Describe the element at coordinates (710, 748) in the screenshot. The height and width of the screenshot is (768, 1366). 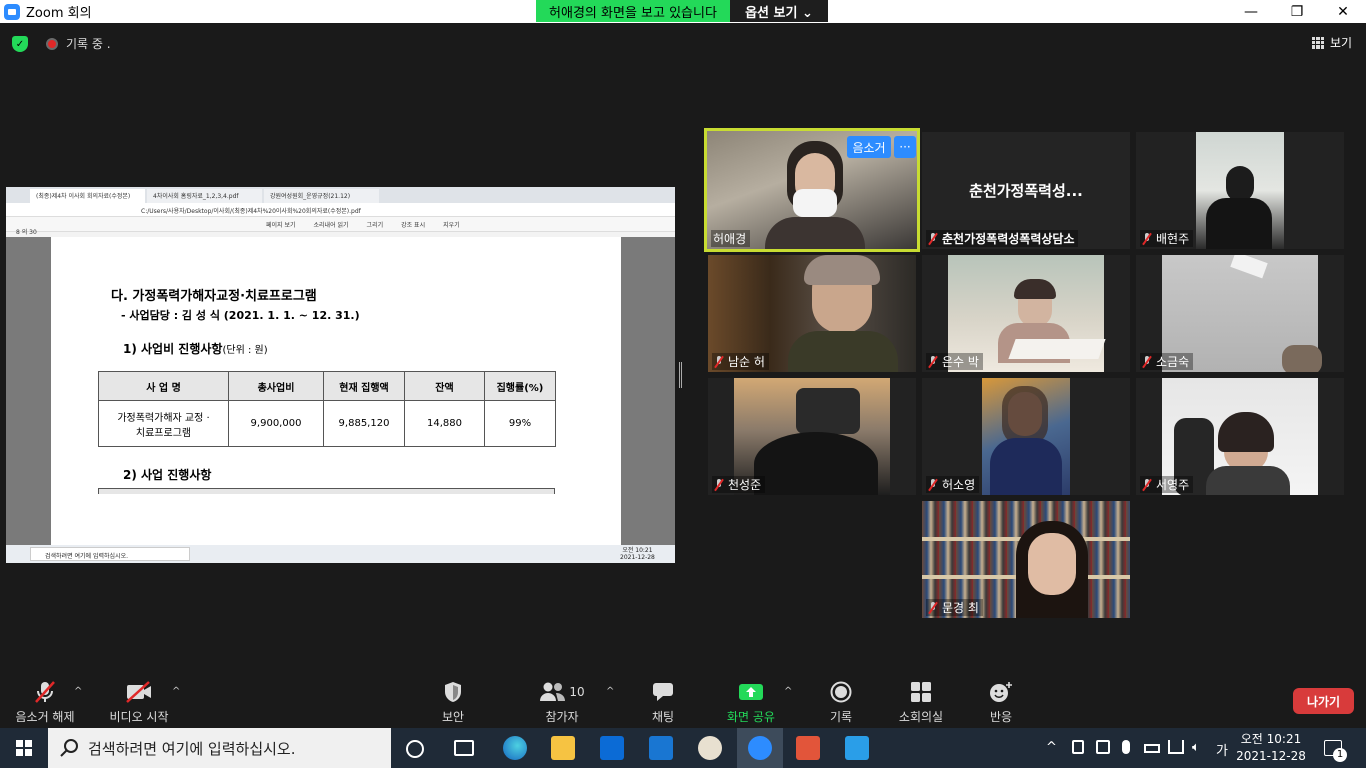
I see `paint-app-icon` at that location.